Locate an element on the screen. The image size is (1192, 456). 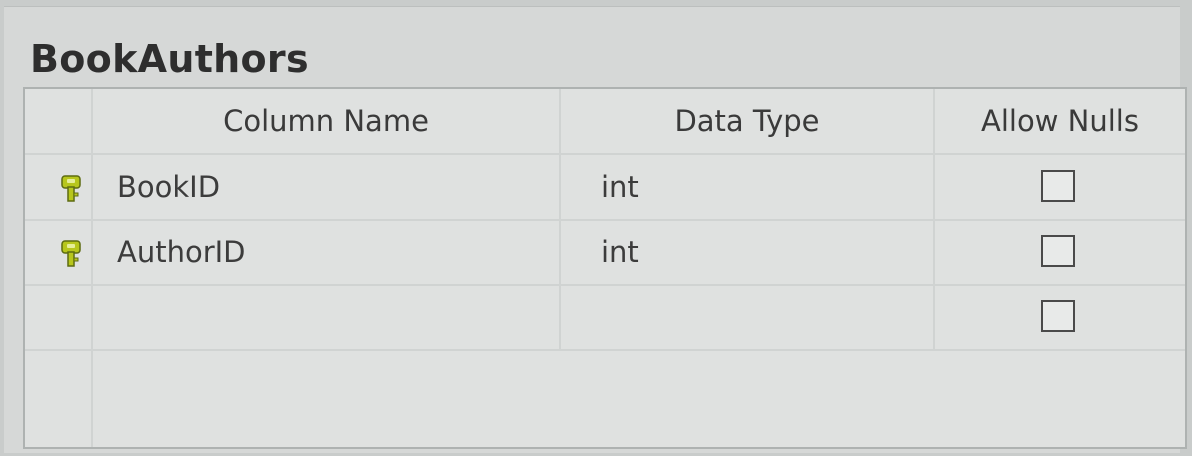
table-row: AuthorID int is located at coordinates (605, 253).